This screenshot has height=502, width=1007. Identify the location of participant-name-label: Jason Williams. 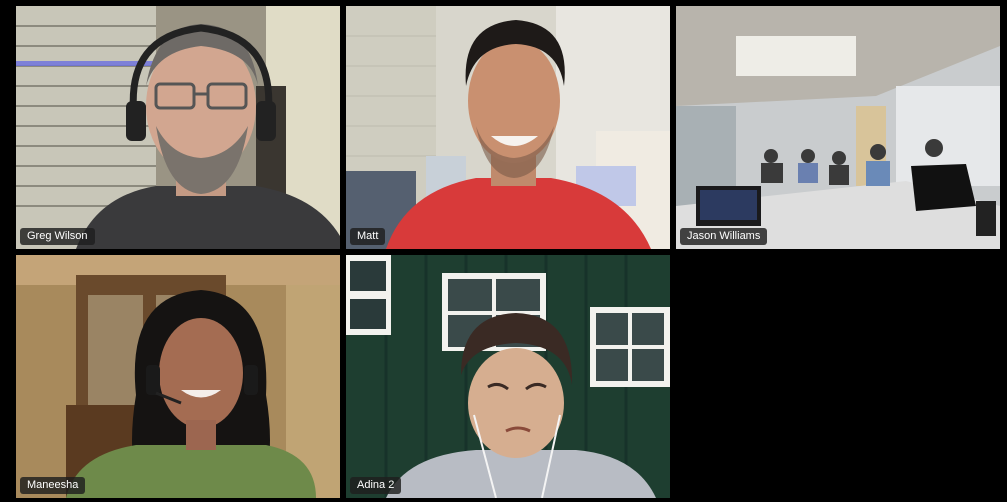
(724, 236).